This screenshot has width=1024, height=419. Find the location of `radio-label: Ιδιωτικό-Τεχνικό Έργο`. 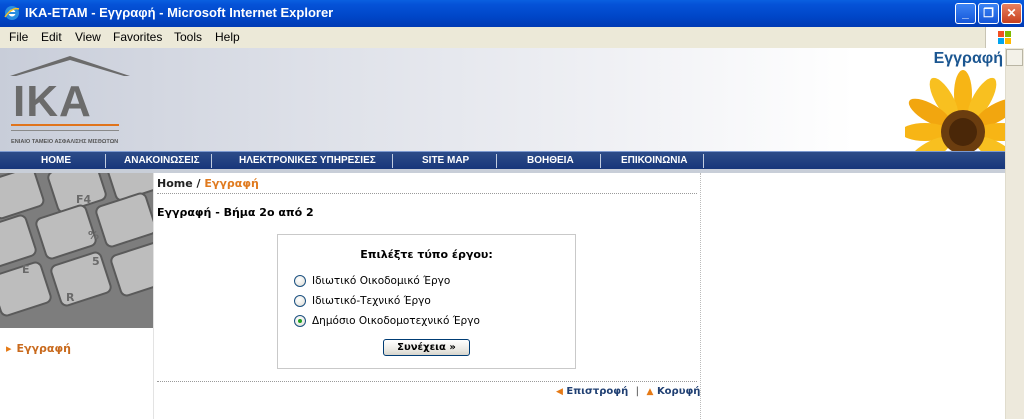

radio-label: Ιδιωτικό-Τεχνικό Έργο is located at coordinates (371, 301).